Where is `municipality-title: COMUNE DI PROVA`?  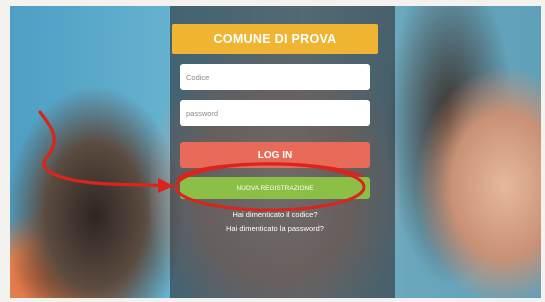 municipality-title: COMUNE DI PROVA is located at coordinates (275, 39).